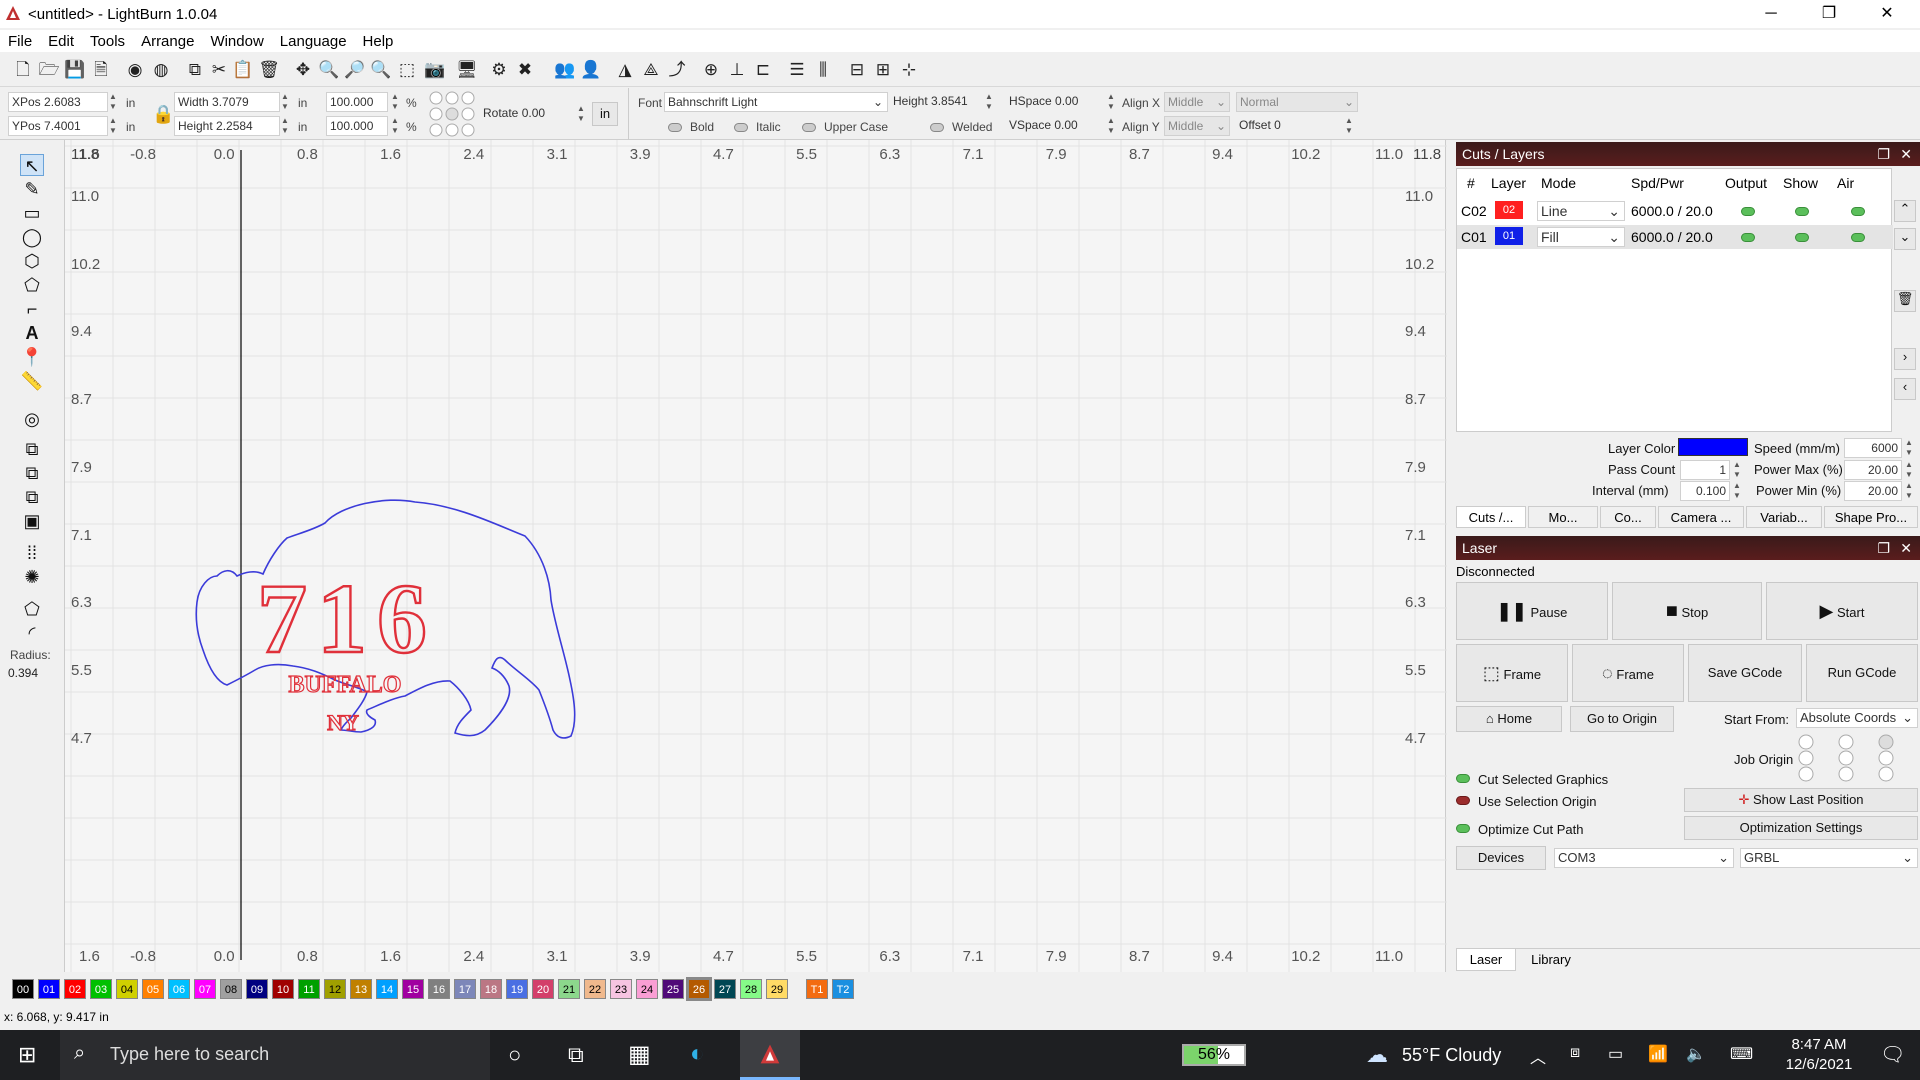 The width and height of the screenshot is (1920, 1080). What do you see at coordinates (1696, 1054) in the screenshot?
I see `volume-icon: 🔈` at bounding box center [1696, 1054].